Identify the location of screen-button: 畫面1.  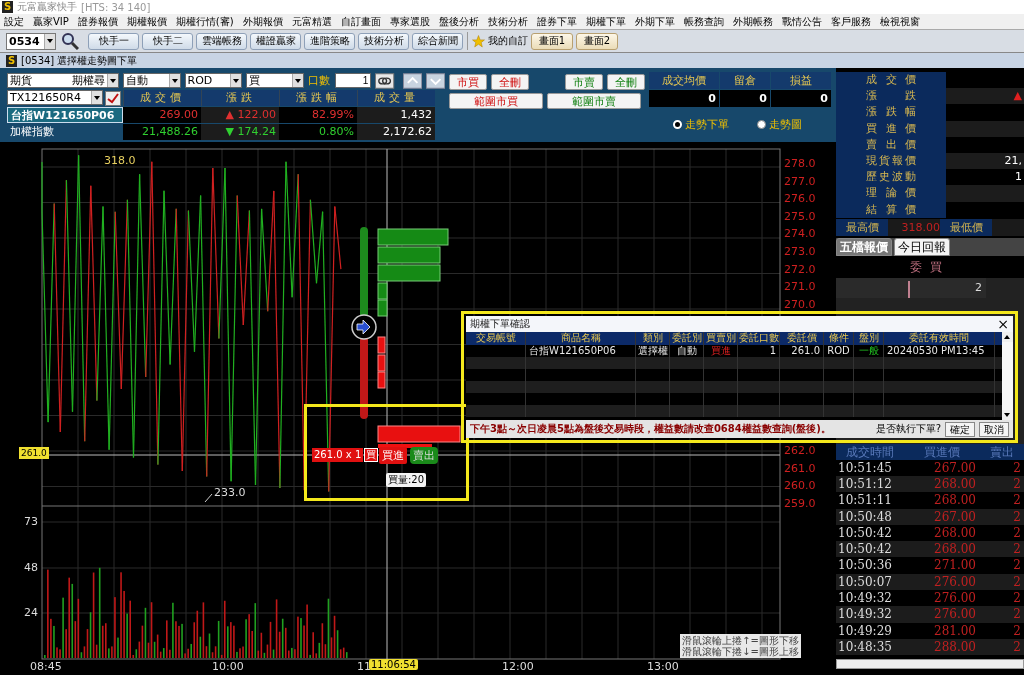
(552, 41).